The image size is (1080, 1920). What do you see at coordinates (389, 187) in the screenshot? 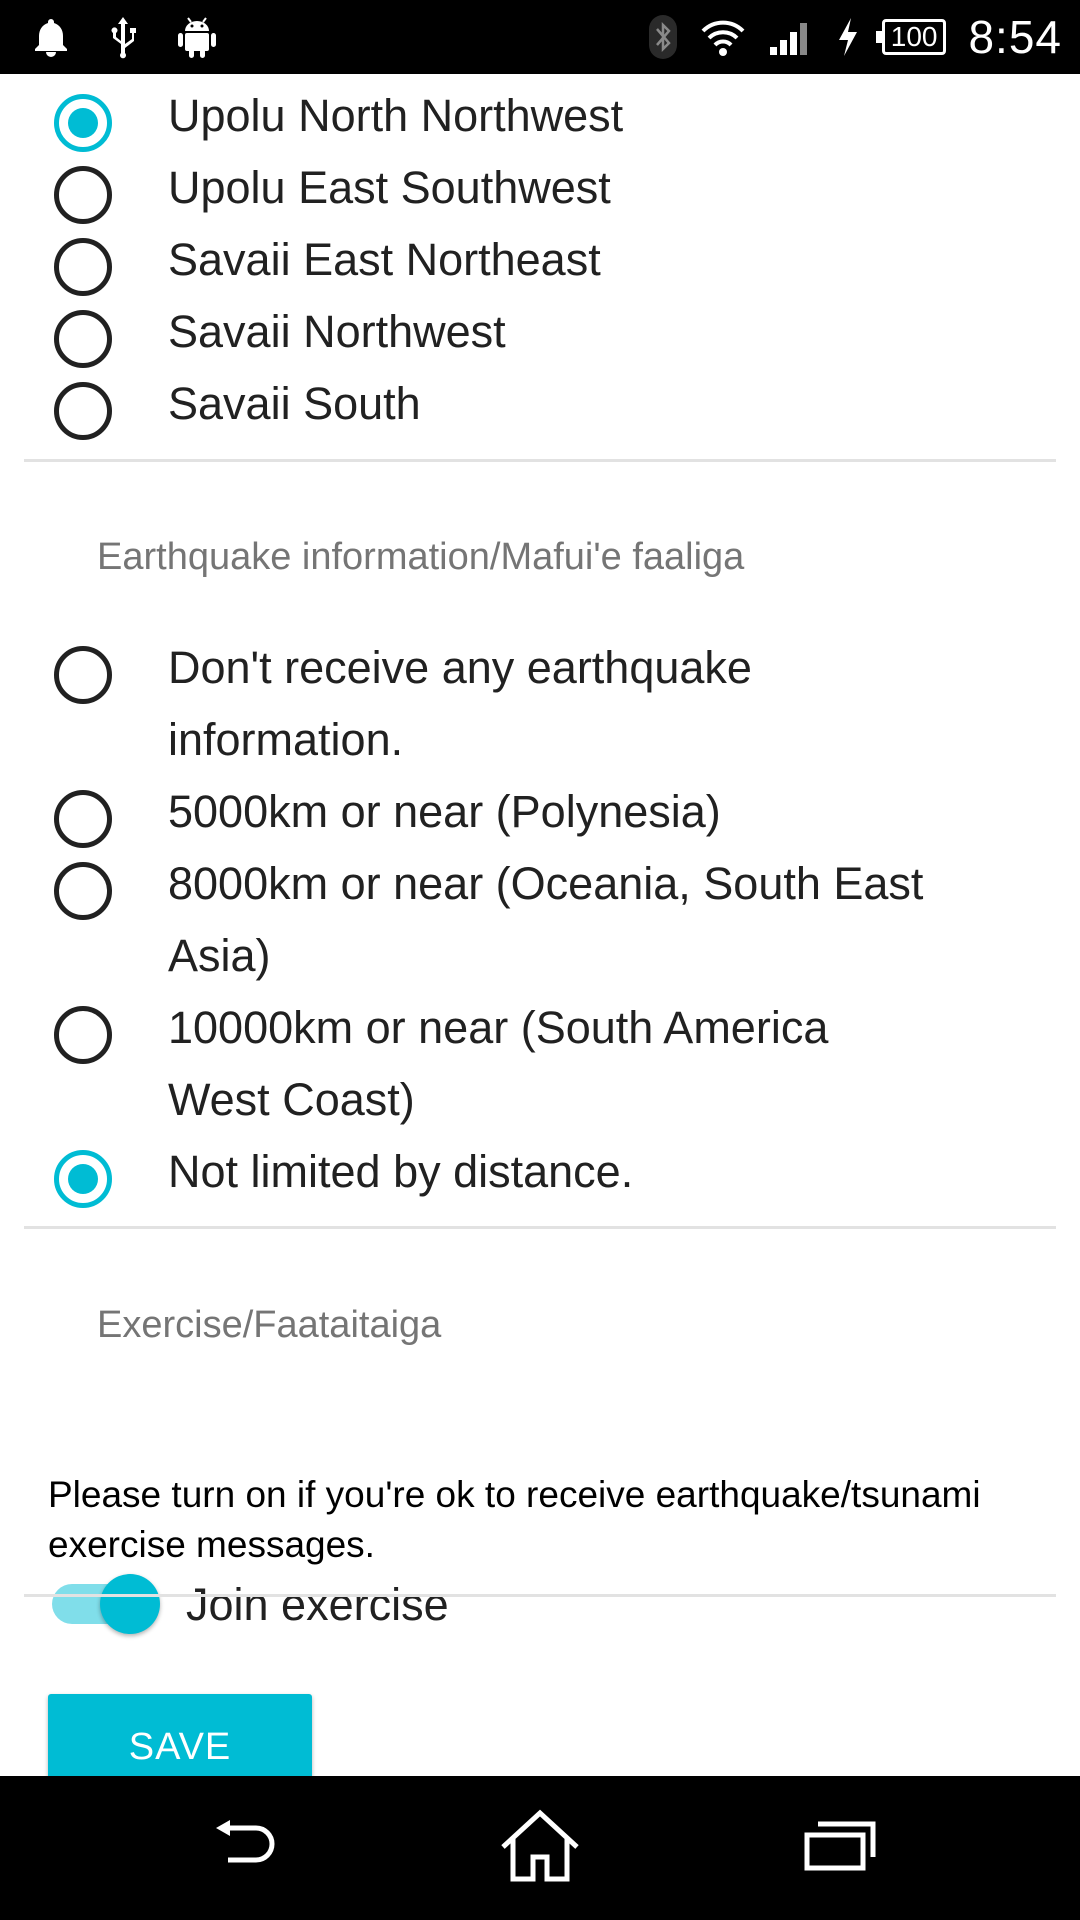
I see `radio-label: Upolu East Southwest` at bounding box center [389, 187].